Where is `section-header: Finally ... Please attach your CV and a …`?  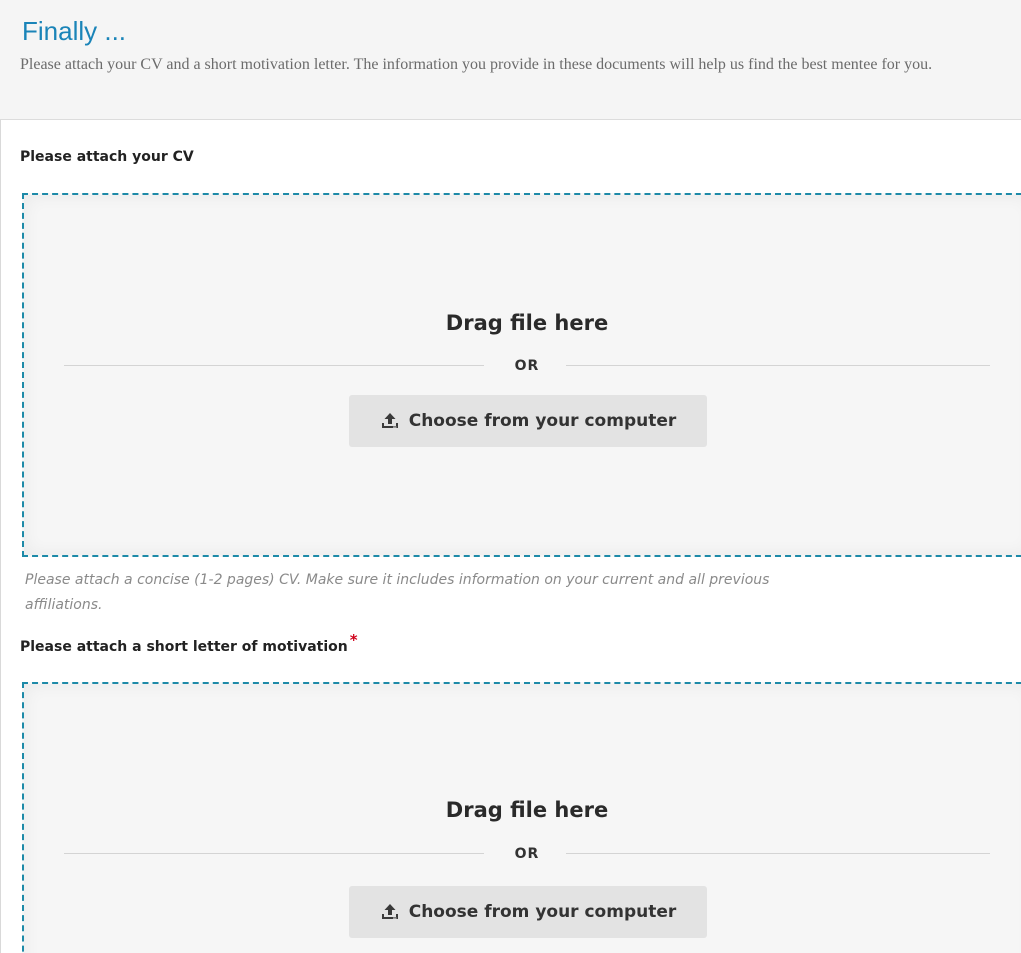
section-header: Finally ... Please attach your CV and a … is located at coordinates (510, 60).